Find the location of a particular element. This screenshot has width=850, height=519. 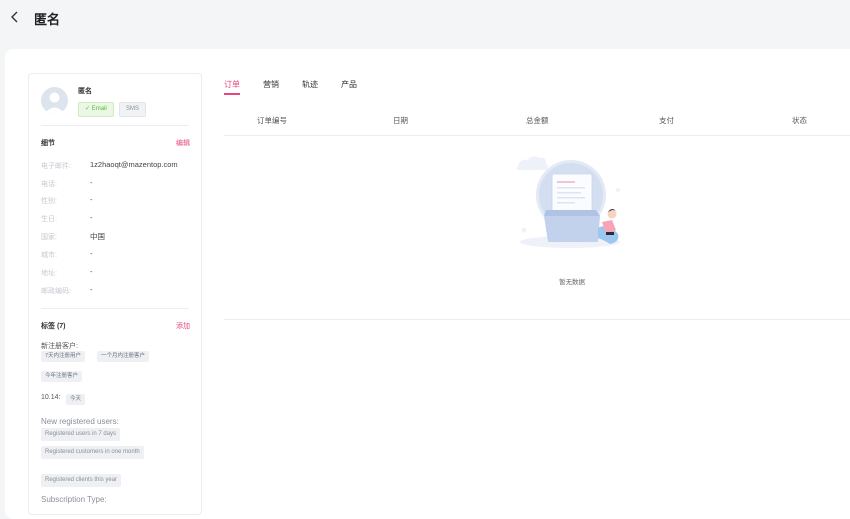

email-label: 电子邮件: is located at coordinates (56, 166).